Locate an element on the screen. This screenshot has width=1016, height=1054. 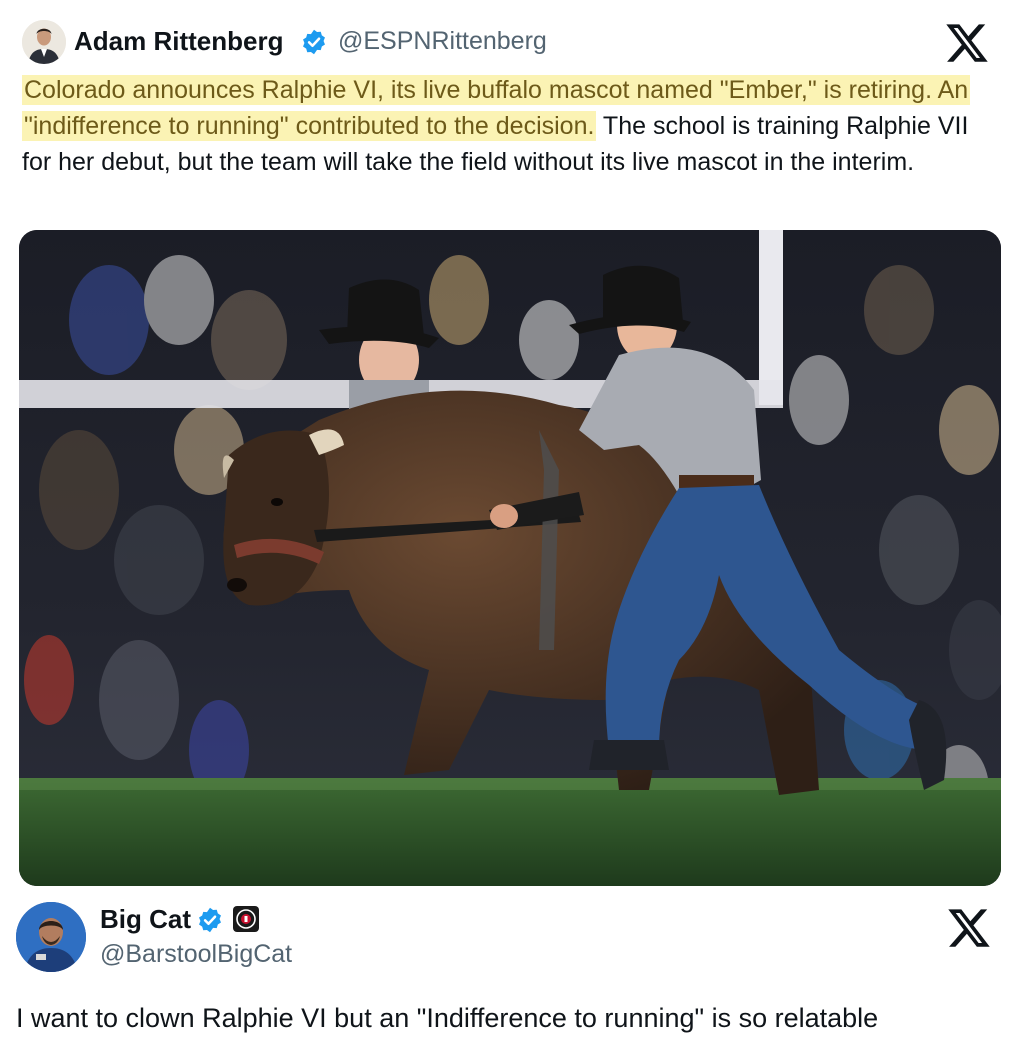
author-name: Big Cat is located at coordinates (145, 919).